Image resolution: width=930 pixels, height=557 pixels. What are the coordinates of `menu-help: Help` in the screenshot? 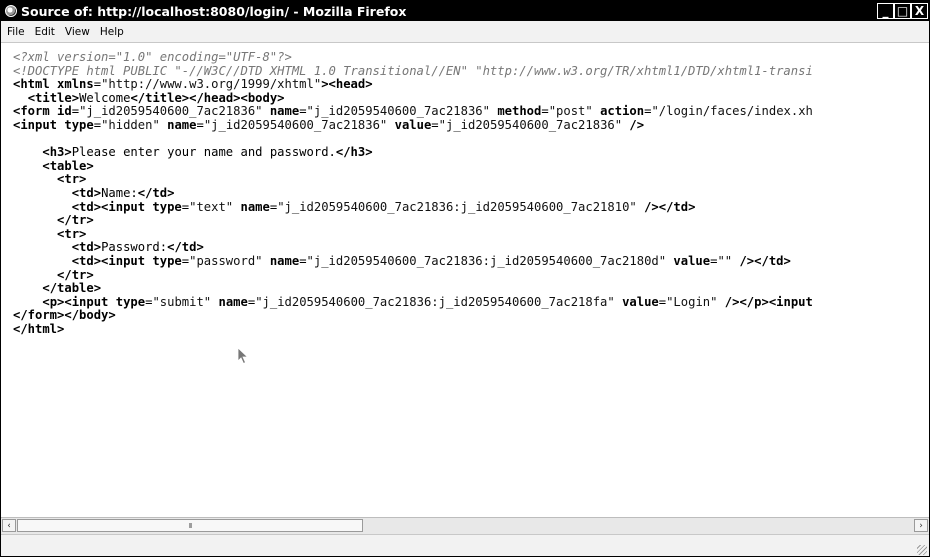 It's located at (112, 32).